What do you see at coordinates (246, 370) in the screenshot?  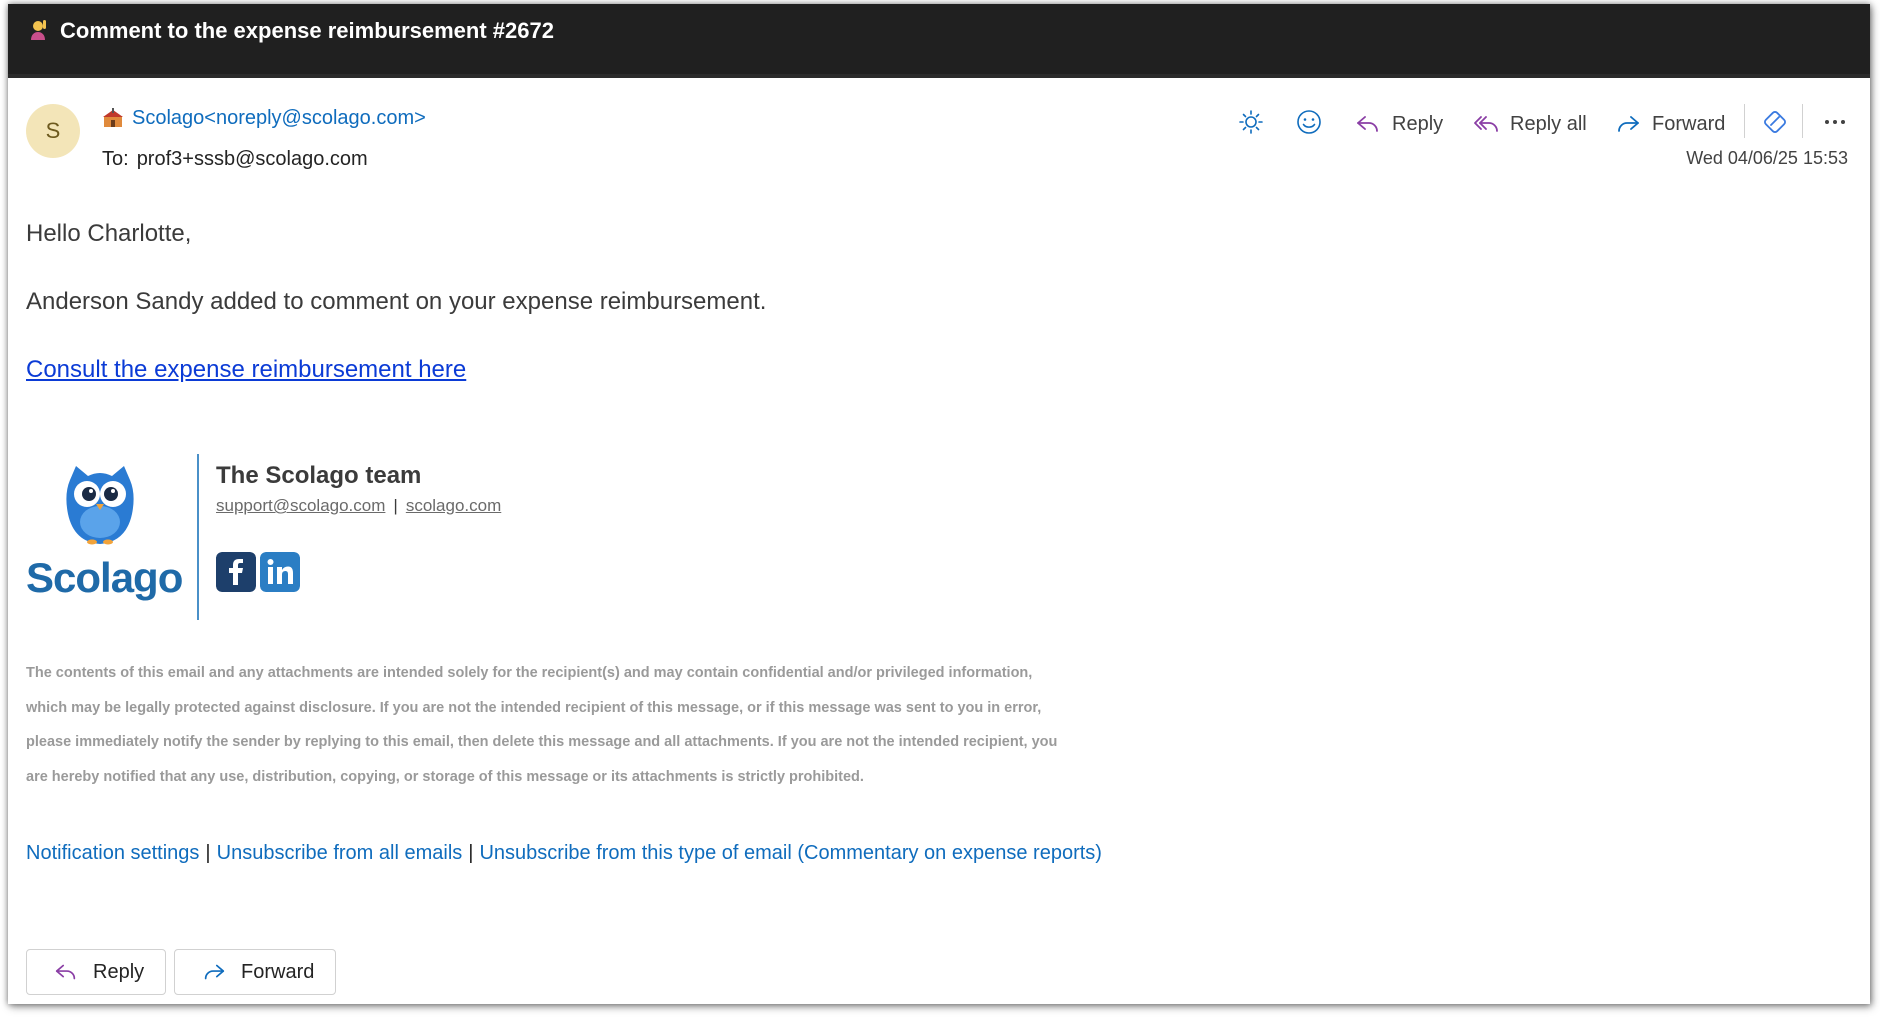 I see `expense-reimbursement-link: Consult the expense reimbursement here` at bounding box center [246, 370].